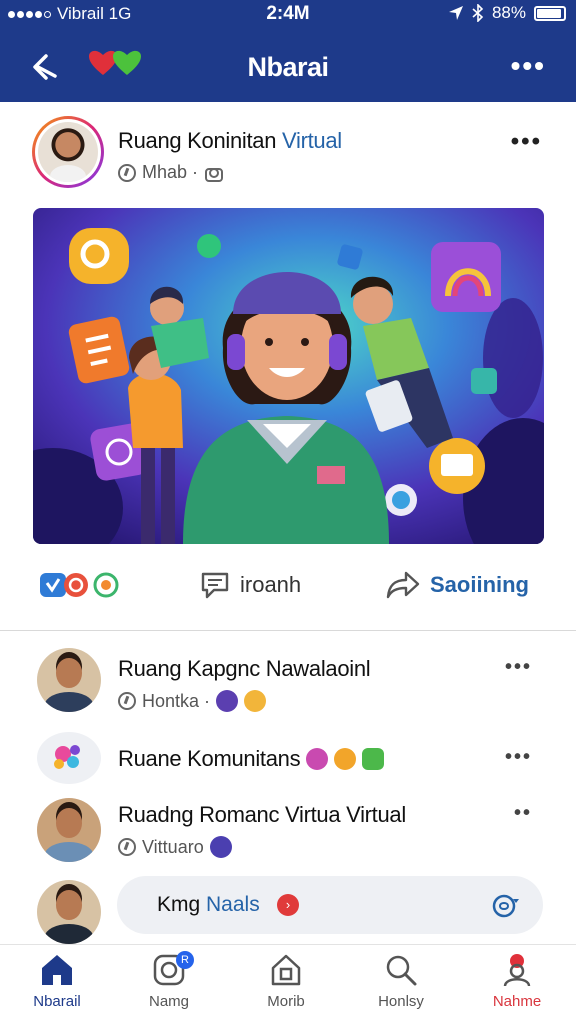  I want to click on nav-title: Nbarai, so click(288, 67).